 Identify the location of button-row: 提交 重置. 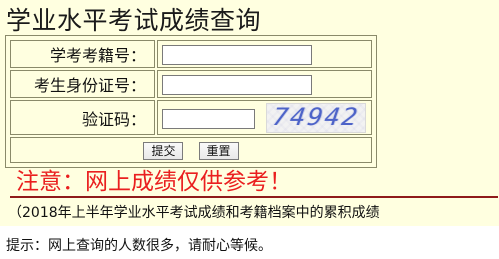
(191, 150).